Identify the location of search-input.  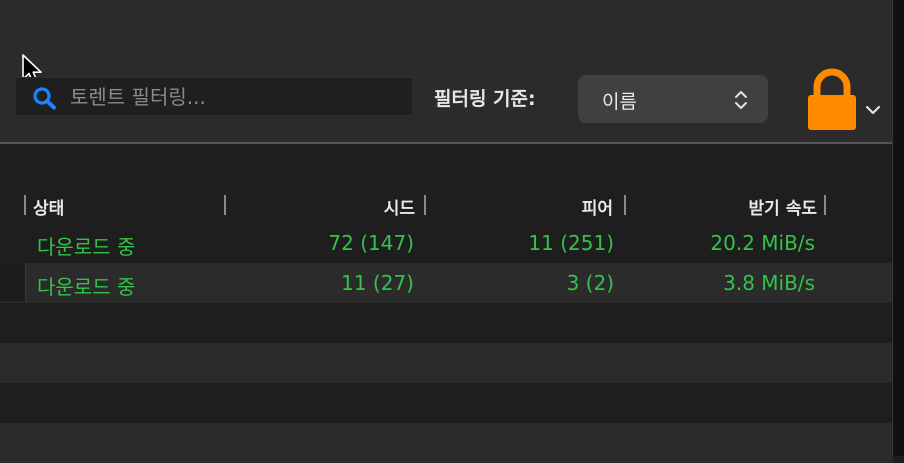
(235, 96).